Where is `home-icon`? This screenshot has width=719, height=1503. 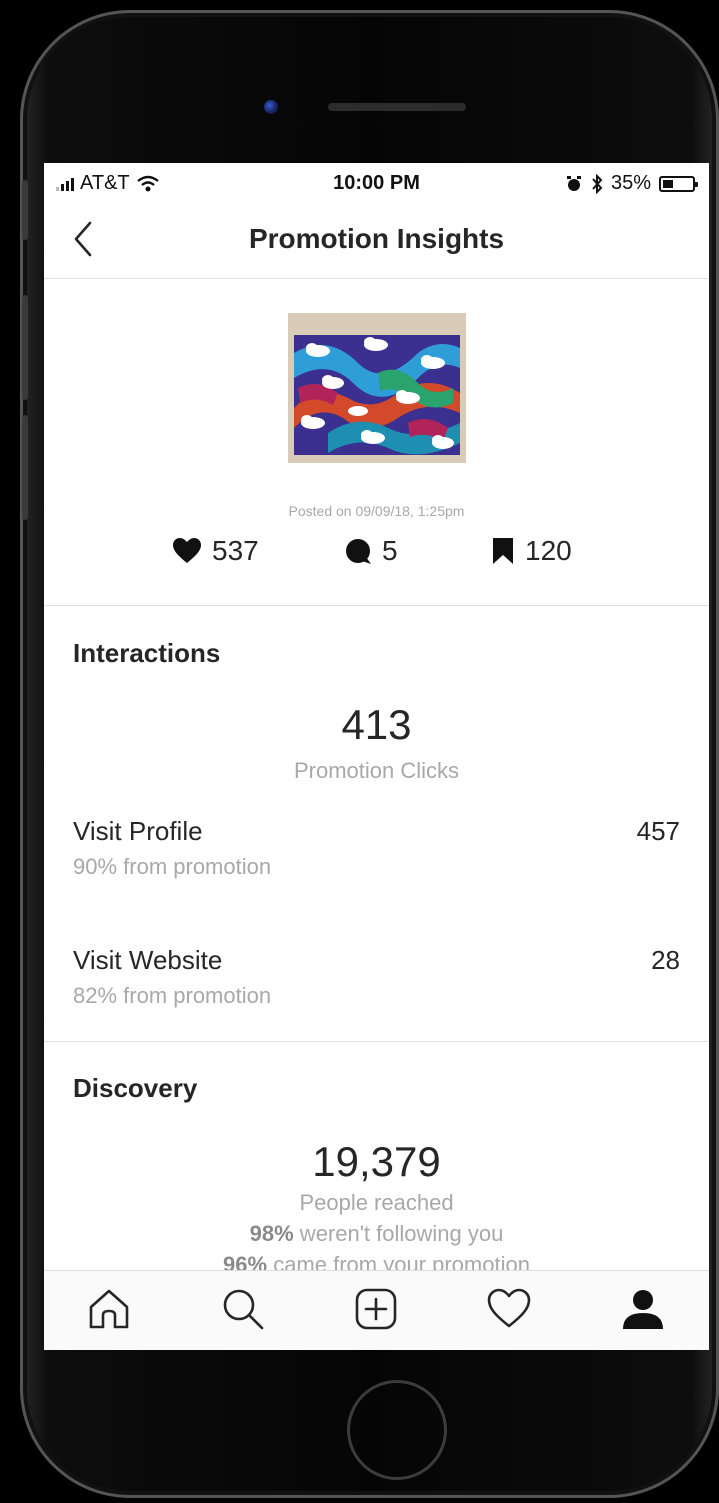
home-icon is located at coordinates (109, 1309).